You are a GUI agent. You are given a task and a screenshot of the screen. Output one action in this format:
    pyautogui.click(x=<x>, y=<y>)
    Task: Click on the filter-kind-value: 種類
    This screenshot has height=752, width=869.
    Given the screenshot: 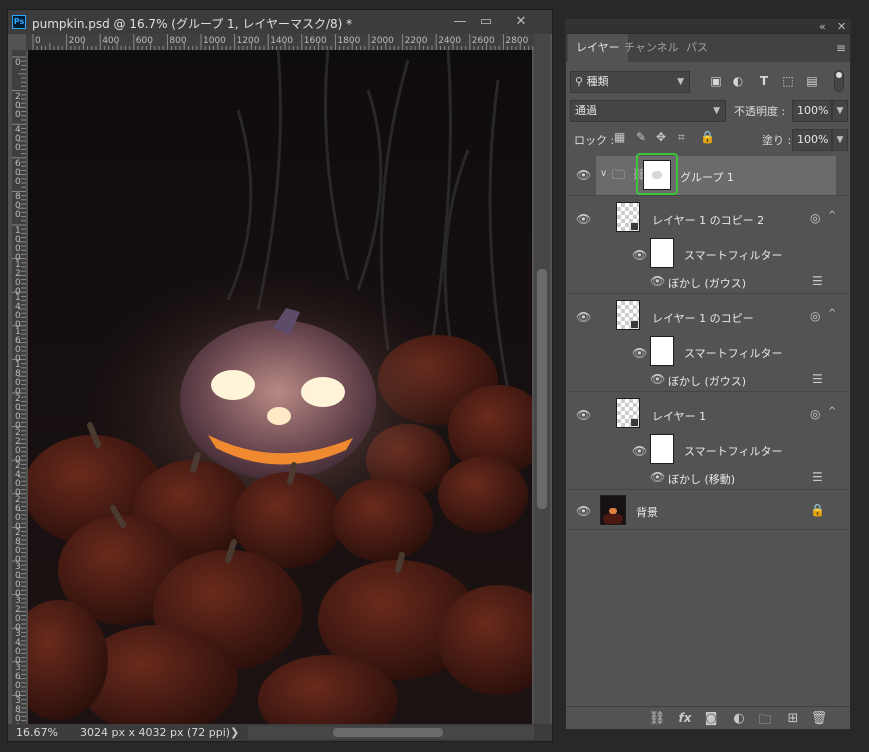 What is the action you would take?
    pyautogui.click(x=597, y=81)
    